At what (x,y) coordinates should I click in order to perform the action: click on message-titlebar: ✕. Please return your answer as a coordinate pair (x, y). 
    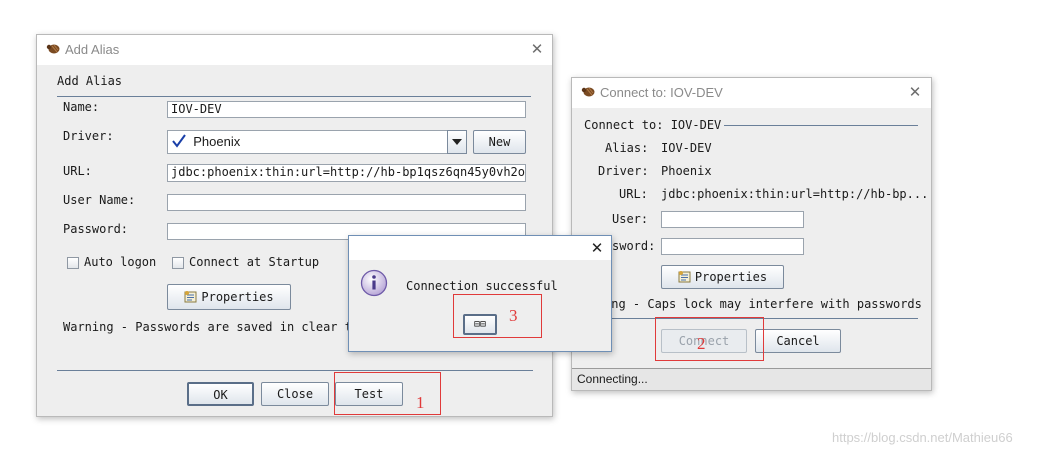
    Looking at the image, I should click on (480, 248).